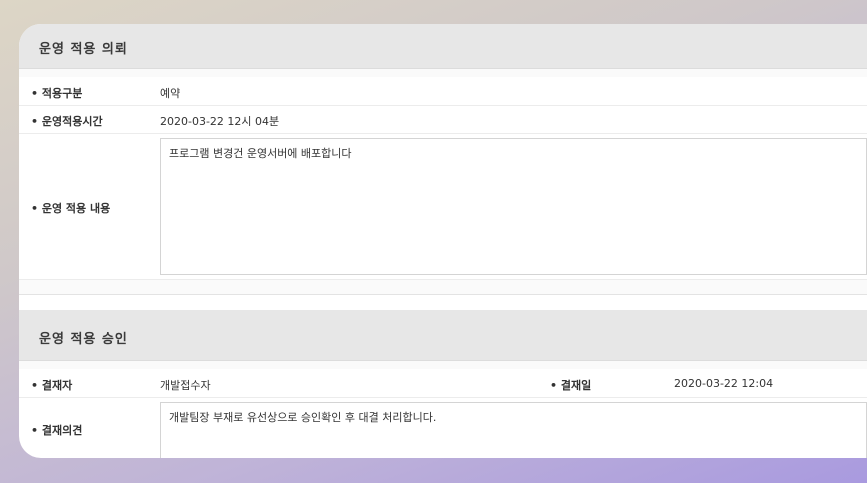  Describe the element at coordinates (443, 120) in the screenshot. I see `apply-time-row: • 운영적용시간 2020-03-22 12시 04분` at that location.